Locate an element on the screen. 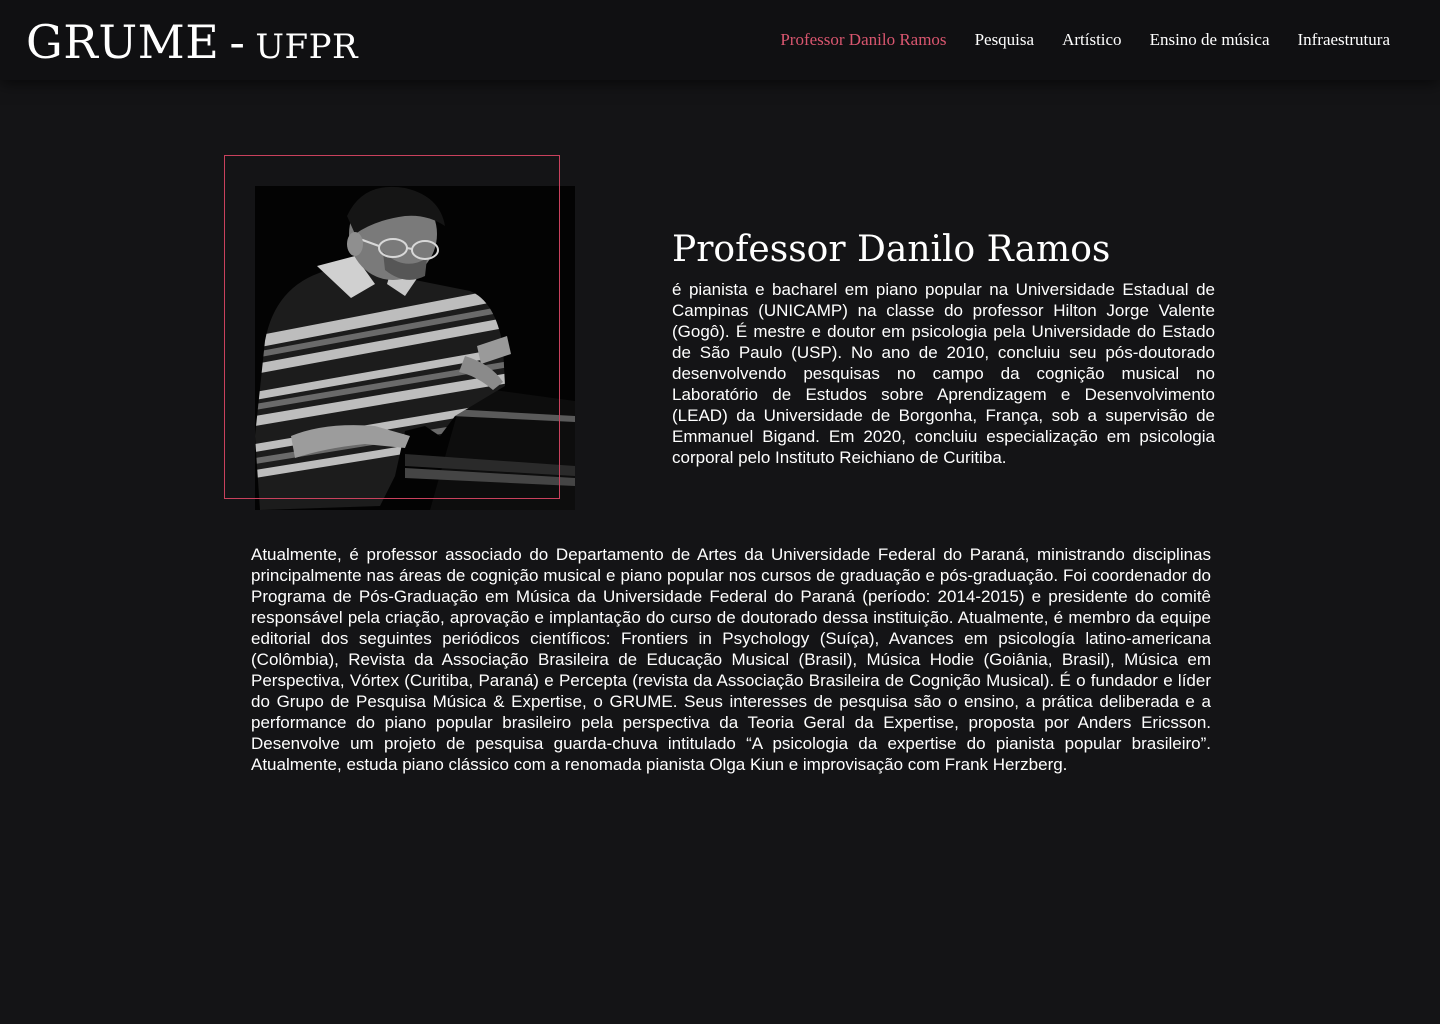 The height and width of the screenshot is (1024, 1440). nav-item-infraestrutura: Infraestrutura is located at coordinates (1343, 40).